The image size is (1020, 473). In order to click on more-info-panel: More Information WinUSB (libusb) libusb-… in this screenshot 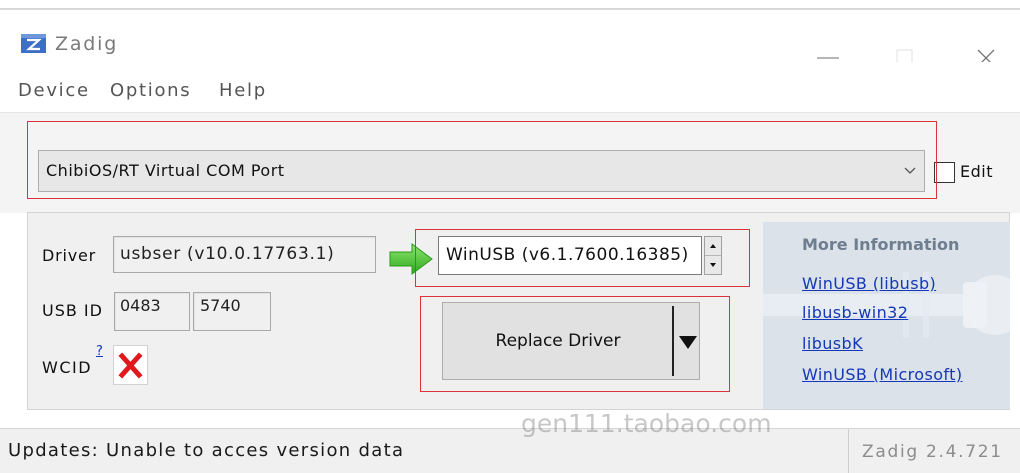, I will do `click(886, 315)`.